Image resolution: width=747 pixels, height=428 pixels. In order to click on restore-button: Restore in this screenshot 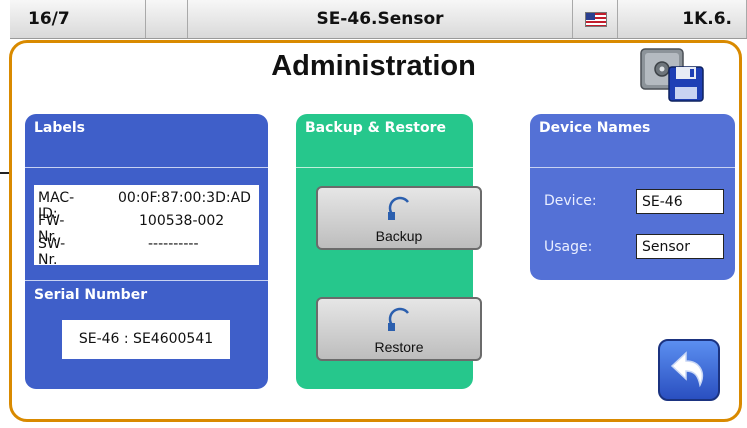, I will do `click(399, 329)`.